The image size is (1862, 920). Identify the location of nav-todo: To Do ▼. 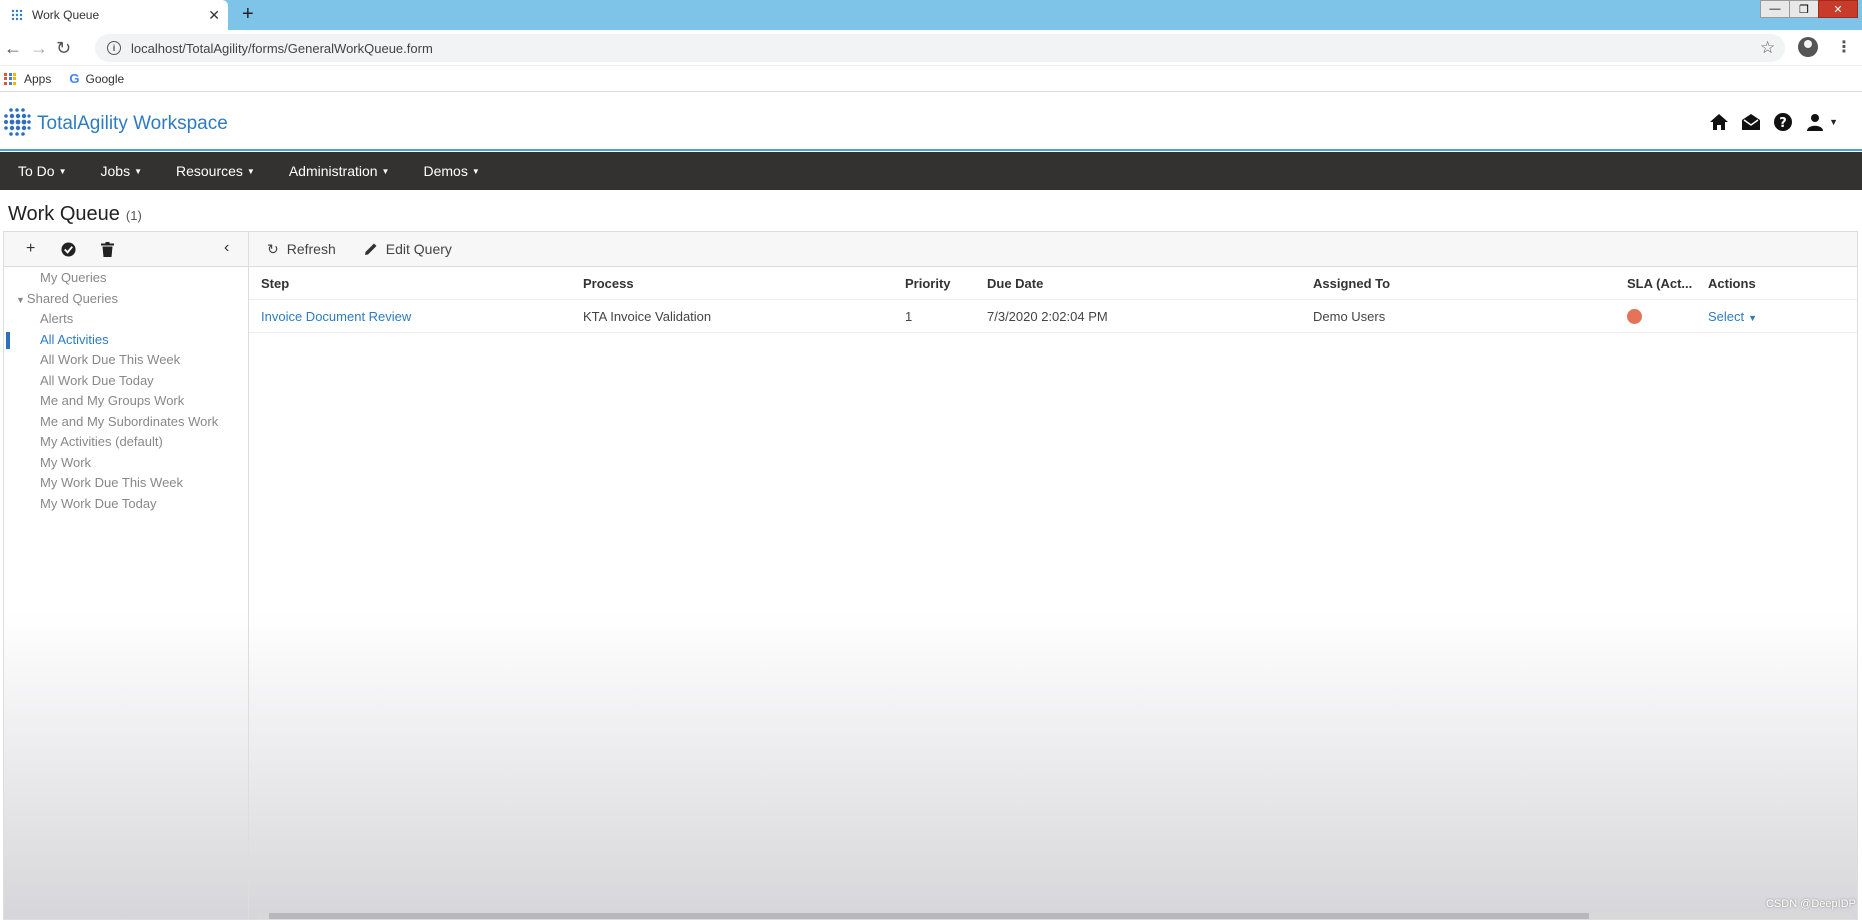
(42, 171).